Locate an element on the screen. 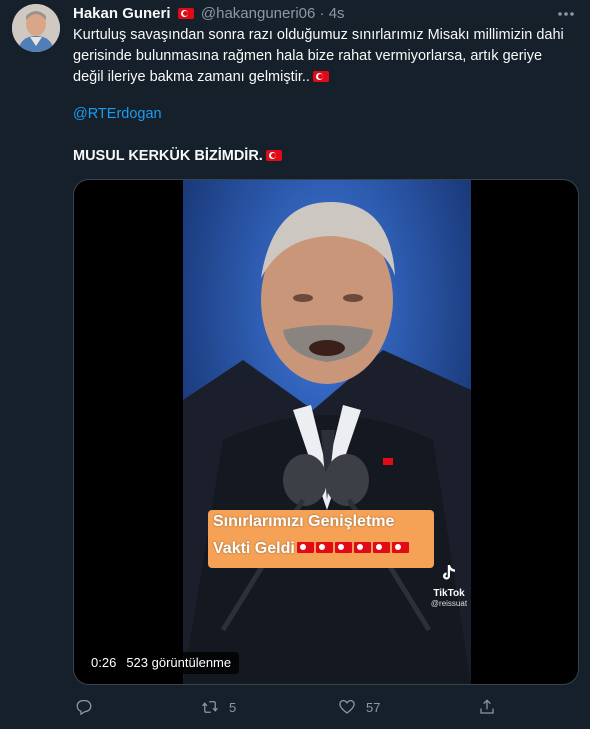 The height and width of the screenshot is (729, 590). tiktok-label: TikTok is located at coordinates (449, 593).